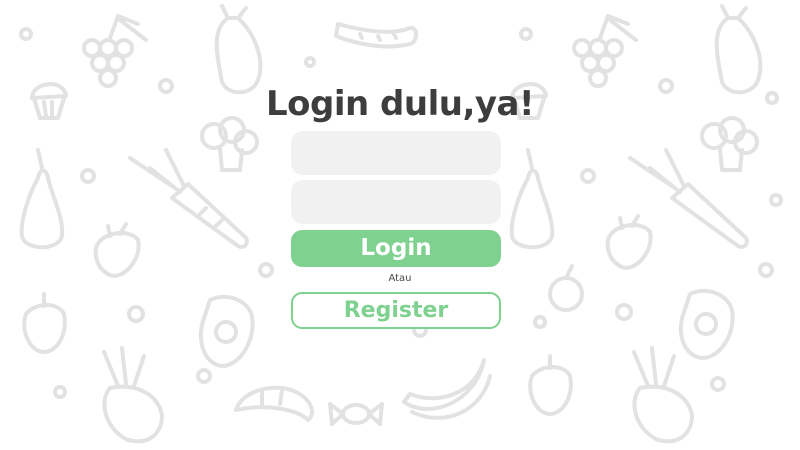 This screenshot has height=450, width=800. What do you see at coordinates (396, 202) in the screenshot?
I see `password-input` at bounding box center [396, 202].